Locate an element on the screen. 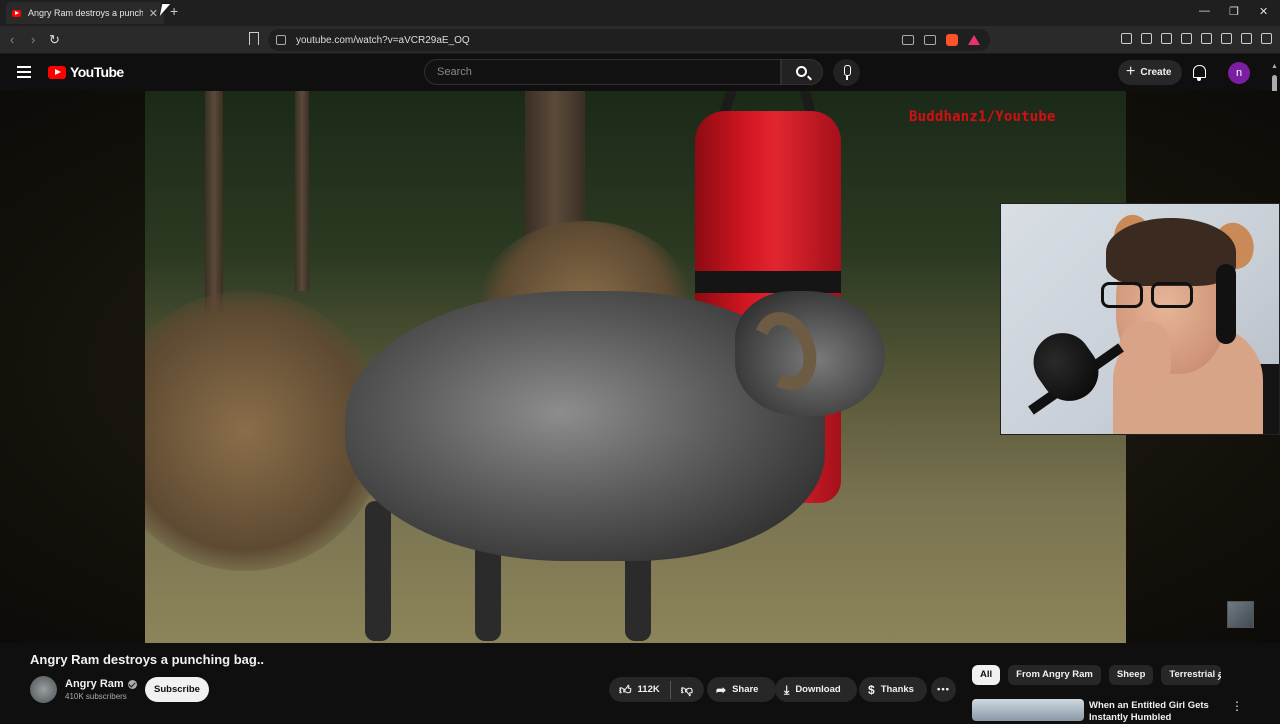 Image resolution: width=1280 pixels, height=724 pixels. music-icon is located at coordinates (1166, 38).